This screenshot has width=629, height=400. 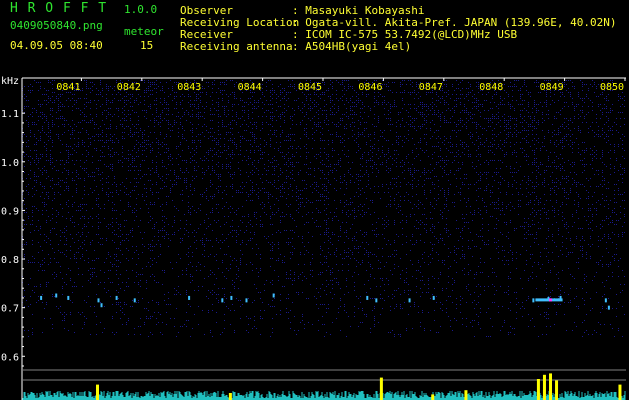 What do you see at coordinates (325, 301) in the screenshot?
I see `echo-layer` at bounding box center [325, 301].